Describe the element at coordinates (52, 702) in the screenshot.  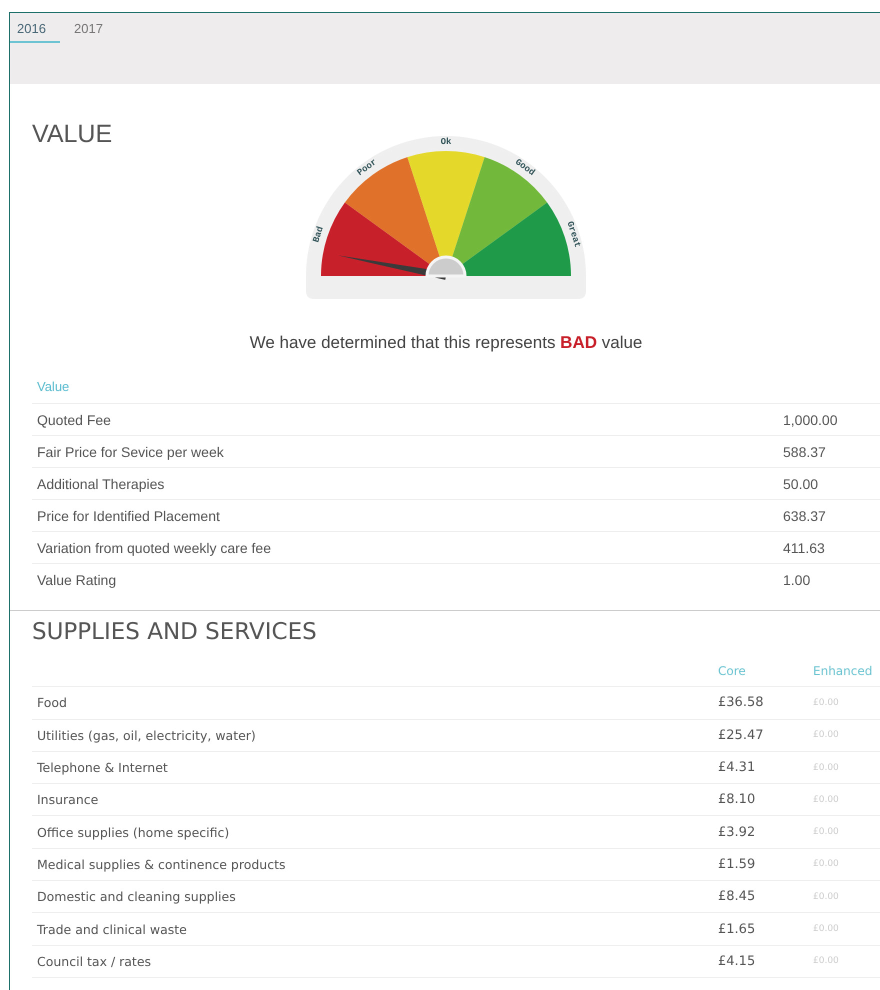
I see `row-label: Food` at that location.